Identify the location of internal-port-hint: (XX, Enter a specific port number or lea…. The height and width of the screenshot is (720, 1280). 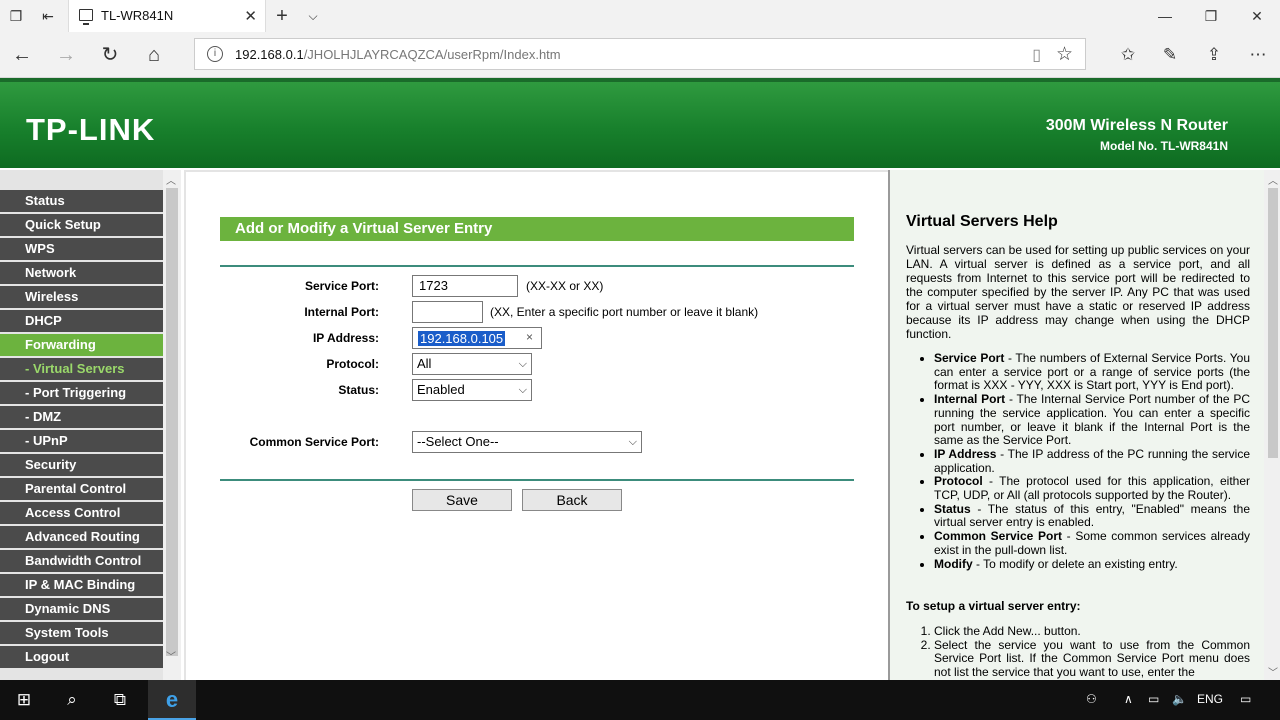
(624, 312).